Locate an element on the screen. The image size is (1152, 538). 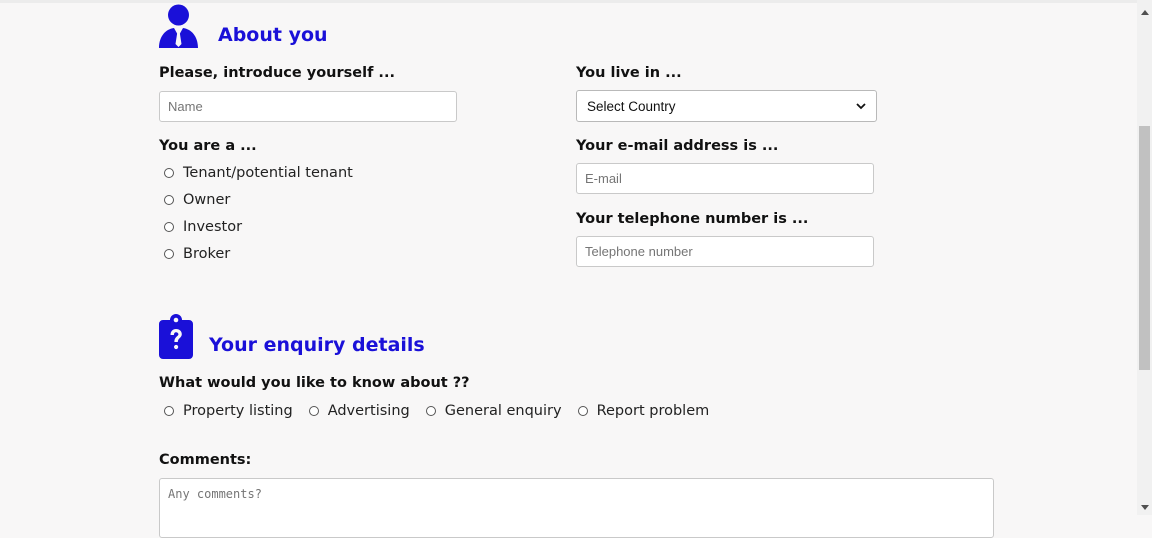
topic-option-label: Property listing is located at coordinates (238, 411).